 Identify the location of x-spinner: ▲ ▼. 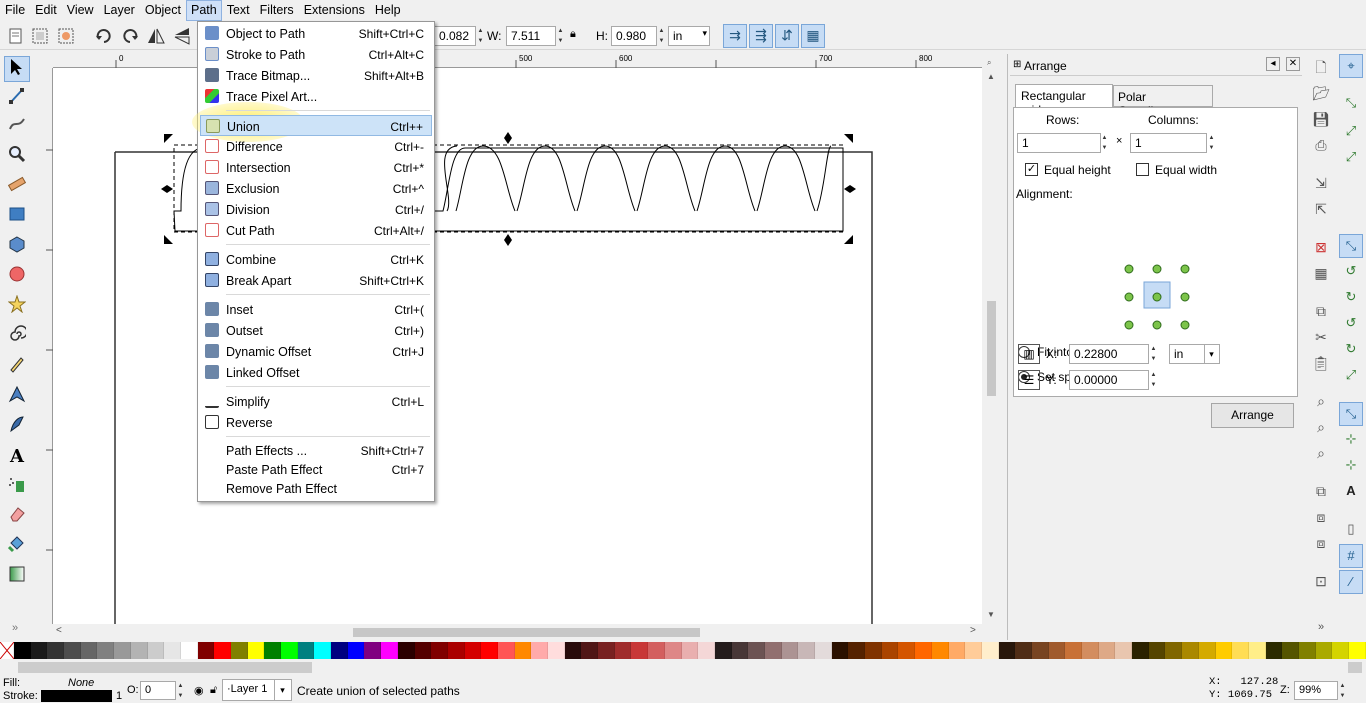
(480, 36).